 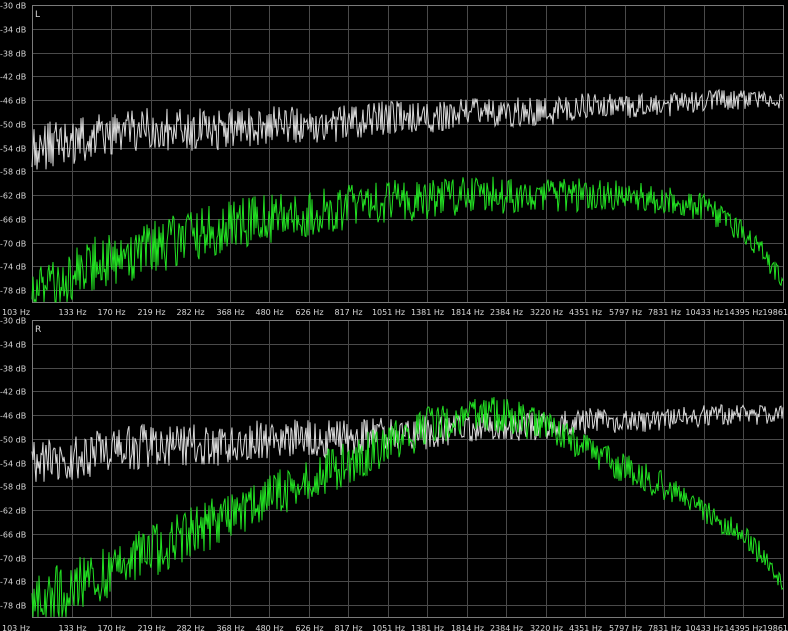 What do you see at coordinates (16, 627) in the screenshot?
I see `x-tick-label: 103 Hz` at bounding box center [16, 627].